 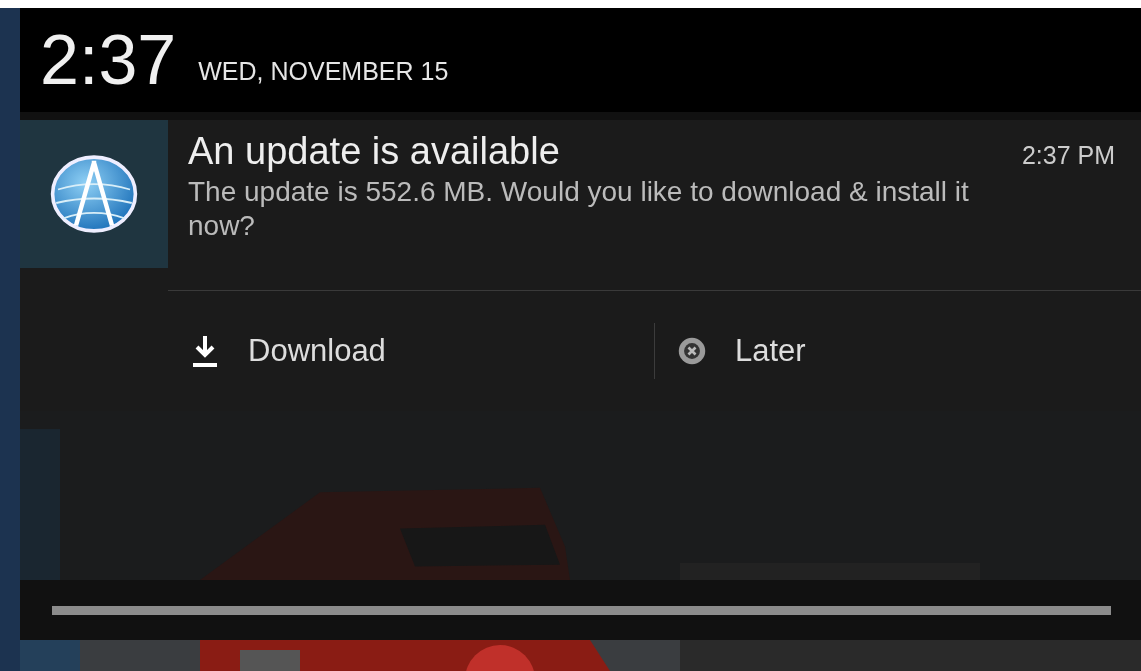 I want to click on date: WED, NOVEMBER 15, so click(x=323, y=71).